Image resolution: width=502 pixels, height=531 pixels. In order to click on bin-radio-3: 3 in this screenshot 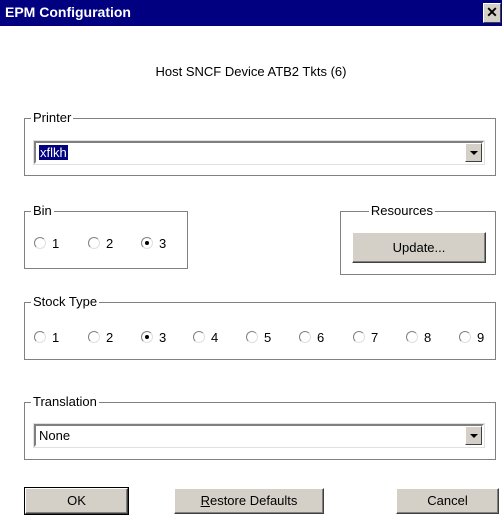, I will do `click(161, 244)`.